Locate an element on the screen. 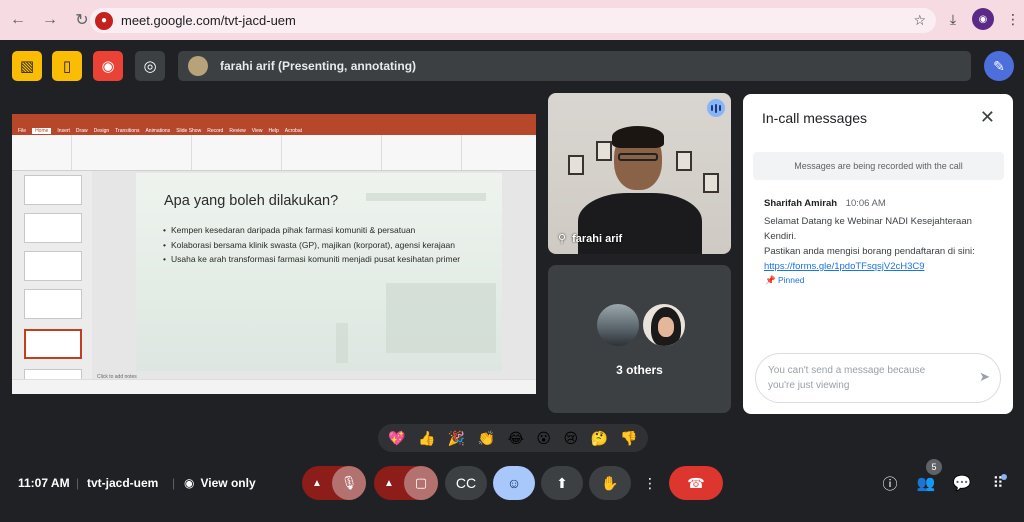  people-icon: 👥 is located at coordinates (926, 483).